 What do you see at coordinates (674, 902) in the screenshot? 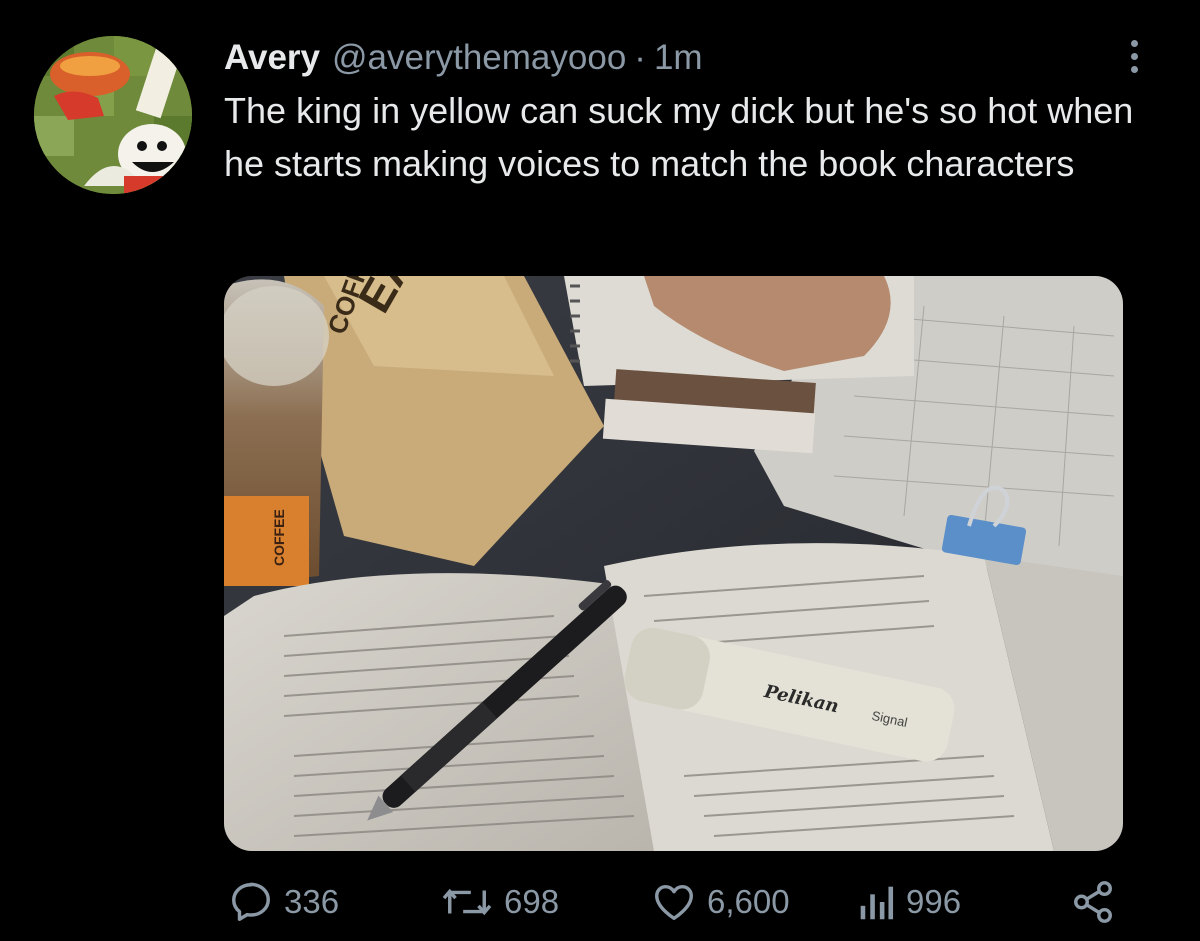
I see `heart-icon` at bounding box center [674, 902].